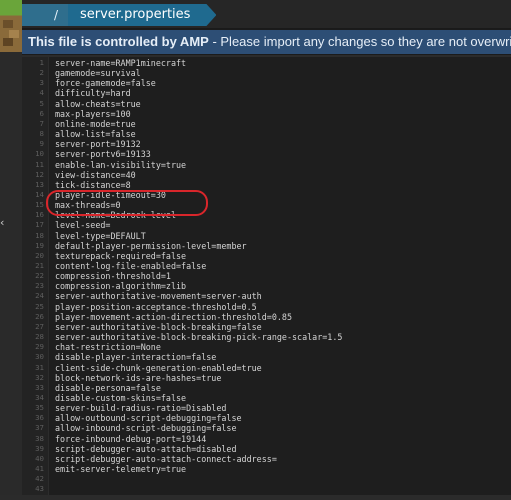 Image resolution: width=511 pixels, height=500 pixels. I want to click on line-text: online-mode=true, so click(95, 124).